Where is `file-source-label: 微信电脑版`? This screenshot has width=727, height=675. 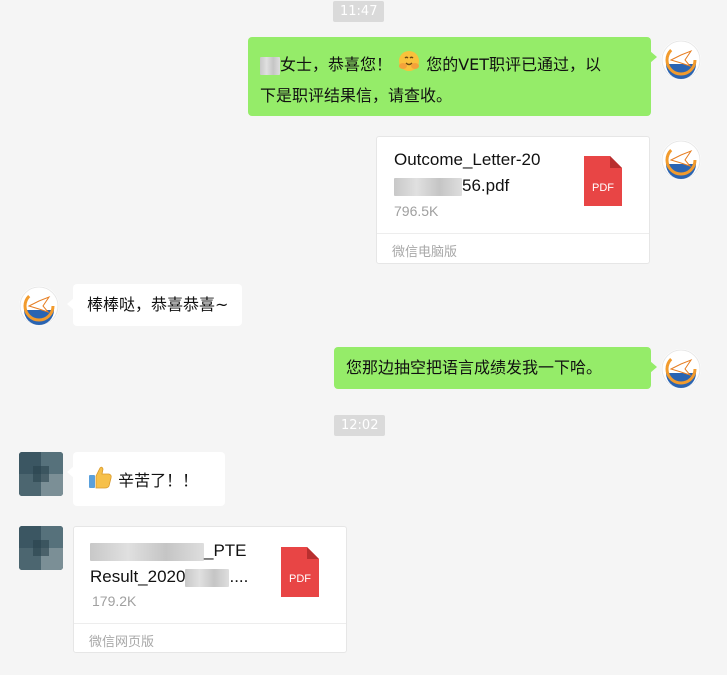 file-source-label: 微信电脑版 is located at coordinates (425, 252).